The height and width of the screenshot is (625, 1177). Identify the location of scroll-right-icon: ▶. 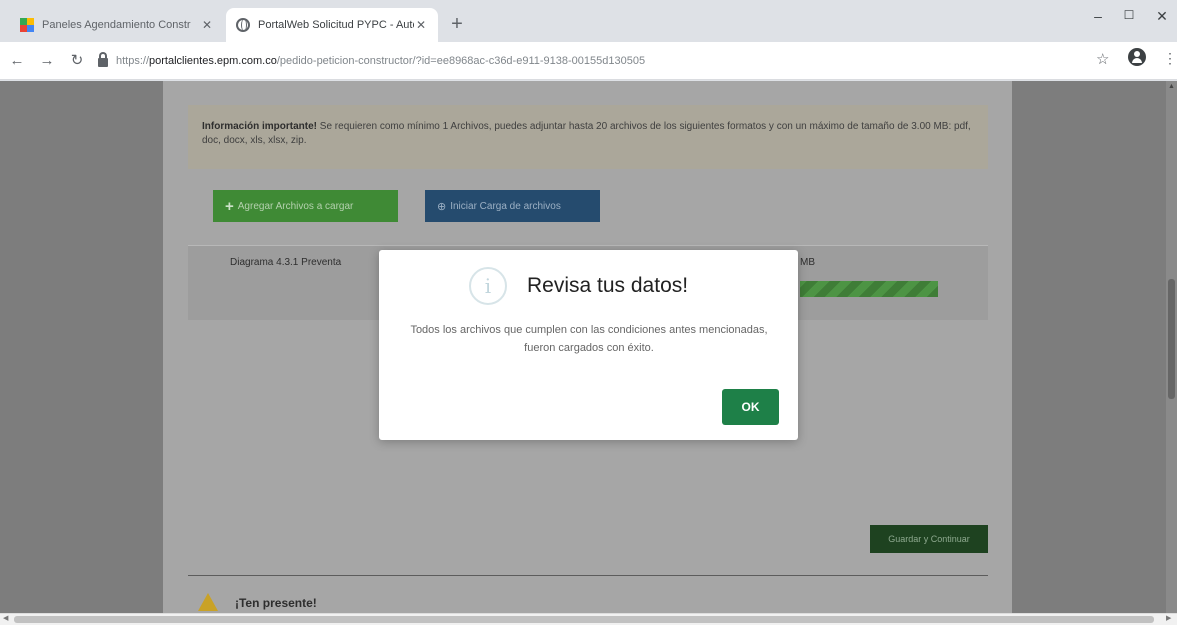
(1168, 618).